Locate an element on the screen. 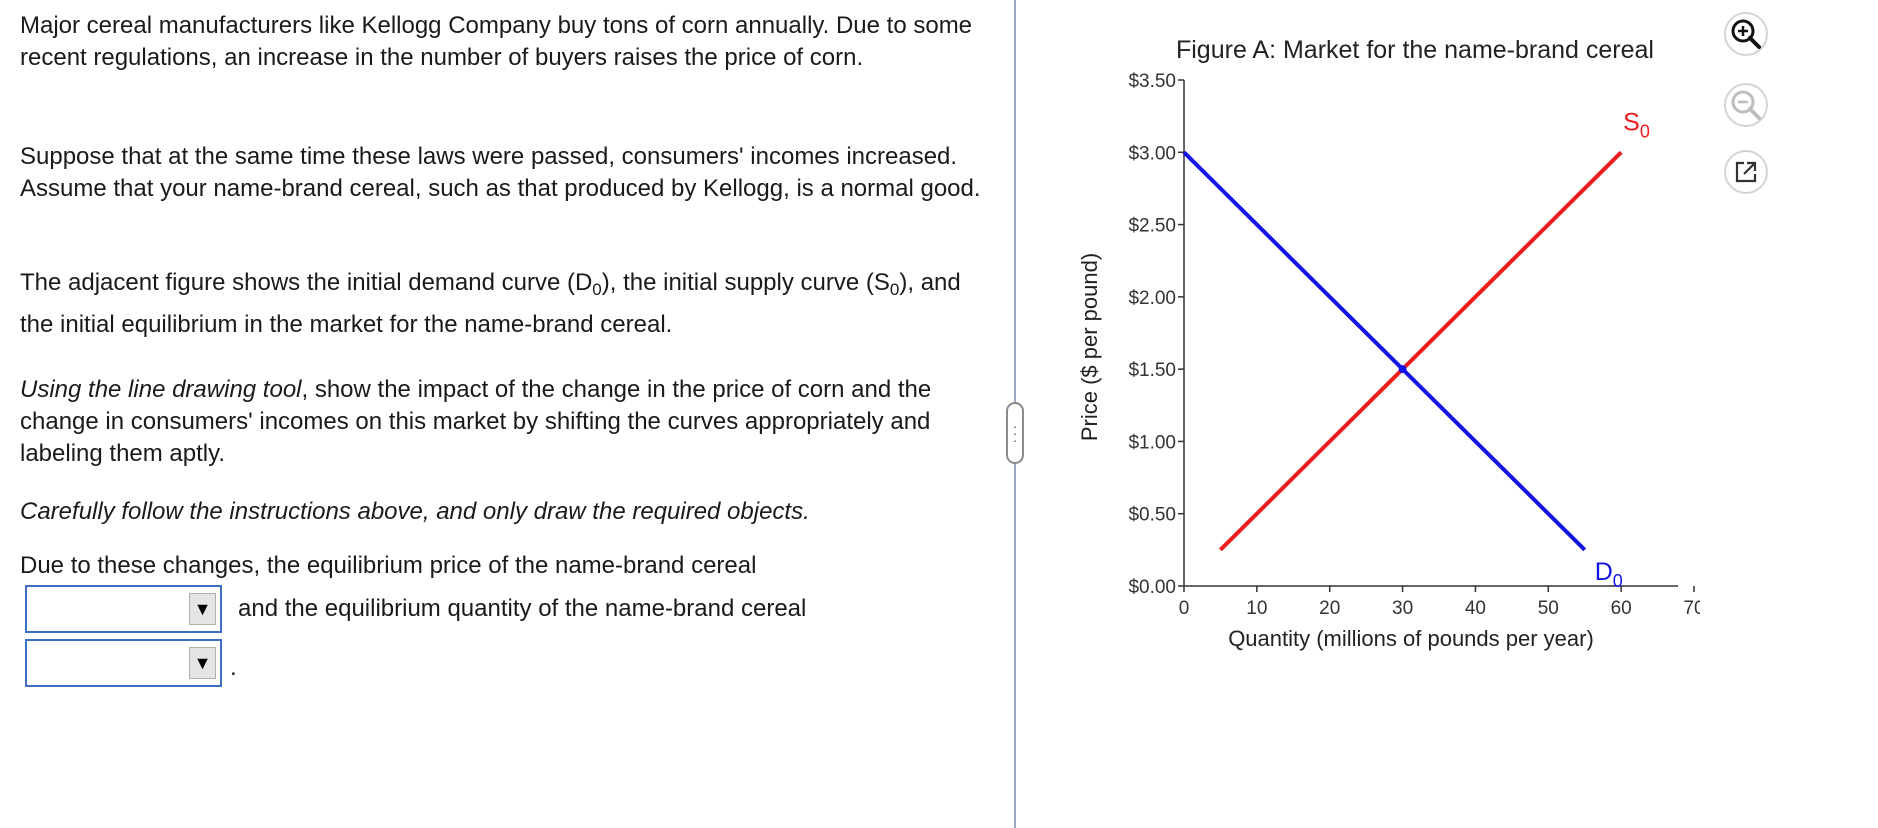 This screenshot has width=1878, height=828. y-tick-label: $1.00 is located at coordinates (1152, 442).